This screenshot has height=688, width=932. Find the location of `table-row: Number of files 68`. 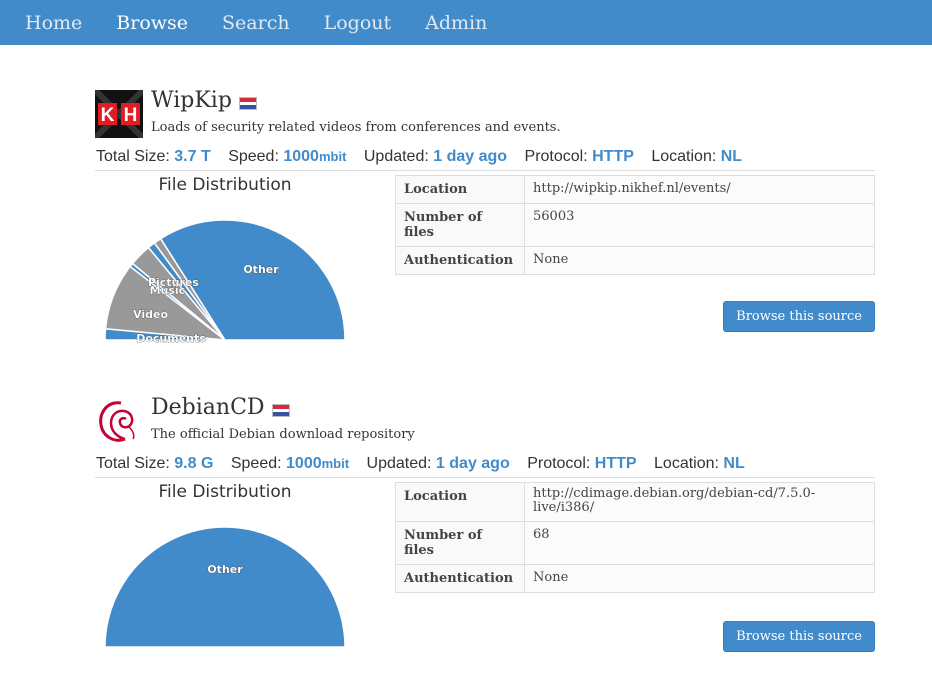

table-row: Number of files 68 is located at coordinates (635, 543).